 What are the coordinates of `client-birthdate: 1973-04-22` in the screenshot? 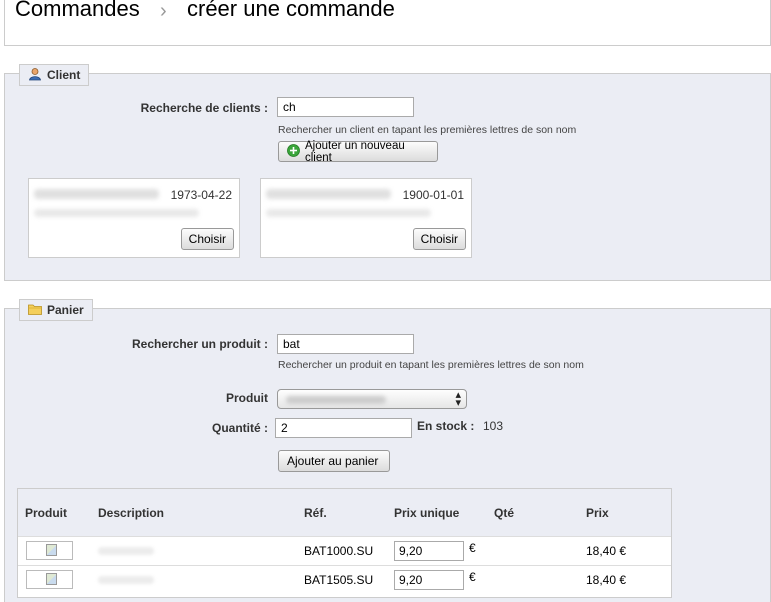 It's located at (201, 195).